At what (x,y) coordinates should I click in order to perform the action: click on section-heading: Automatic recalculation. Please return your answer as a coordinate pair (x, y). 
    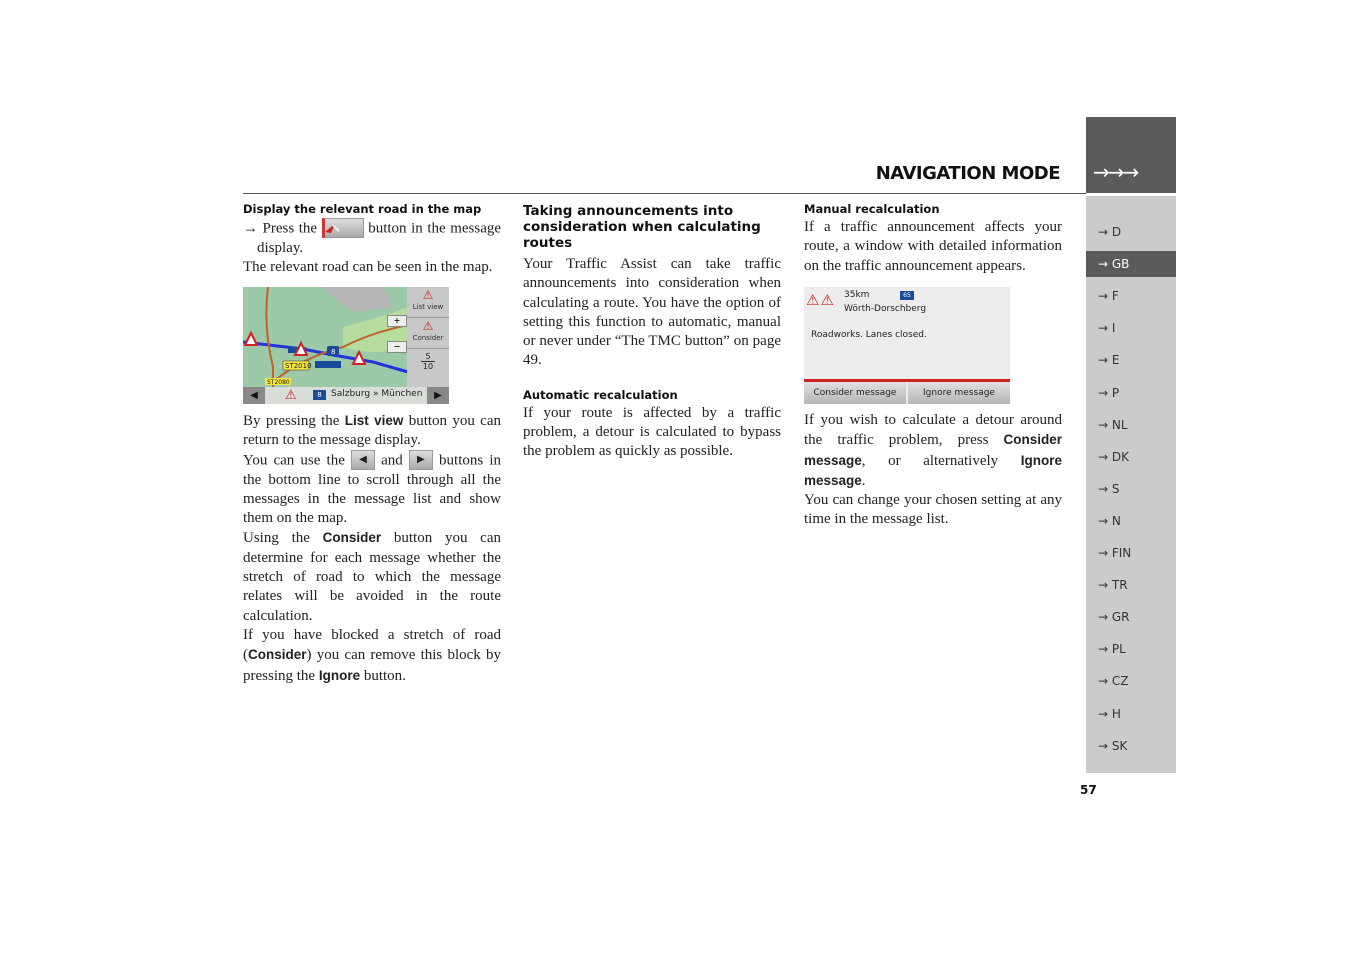
    Looking at the image, I should click on (600, 394).